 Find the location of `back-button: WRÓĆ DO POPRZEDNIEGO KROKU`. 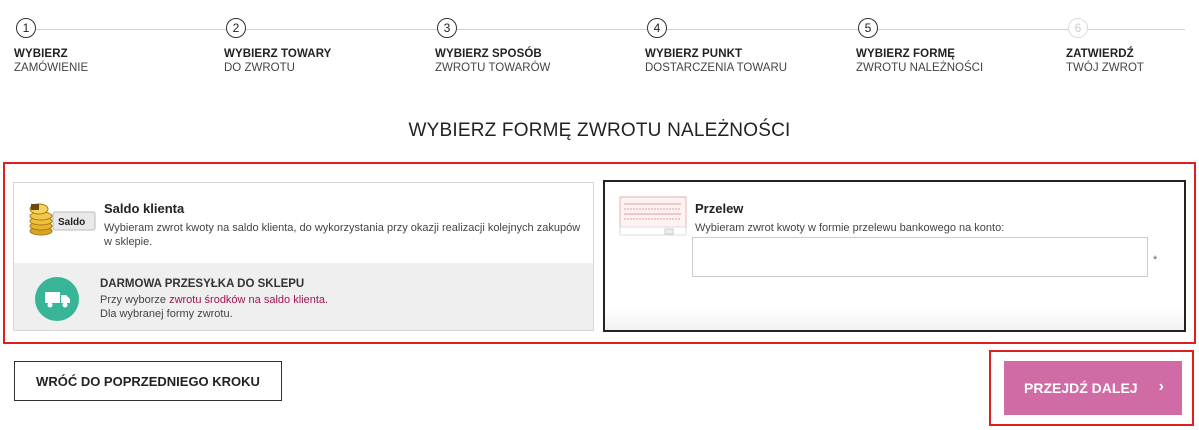

back-button: WRÓĆ DO POPRZEDNIEGO KROKU is located at coordinates (148, 381).